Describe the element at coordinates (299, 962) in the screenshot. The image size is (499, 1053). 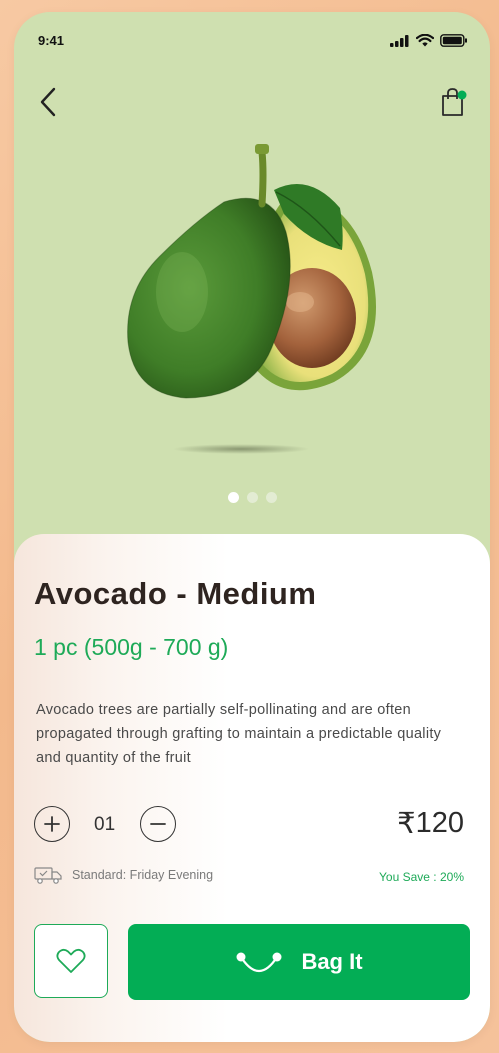
I see `bag-it-button: Bag It` at that location.